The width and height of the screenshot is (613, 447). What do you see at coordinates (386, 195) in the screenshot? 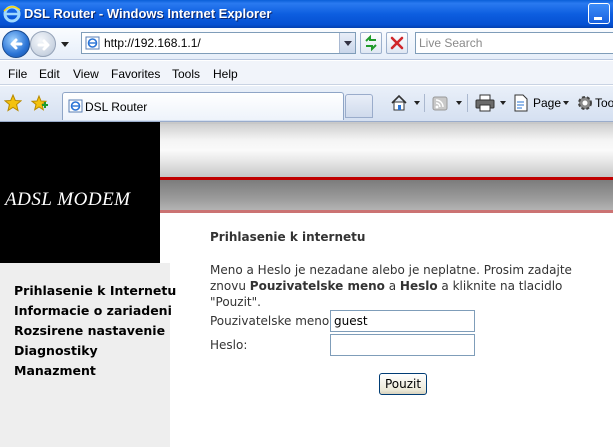
I see `header-subband` at bounding box center [386, 195].